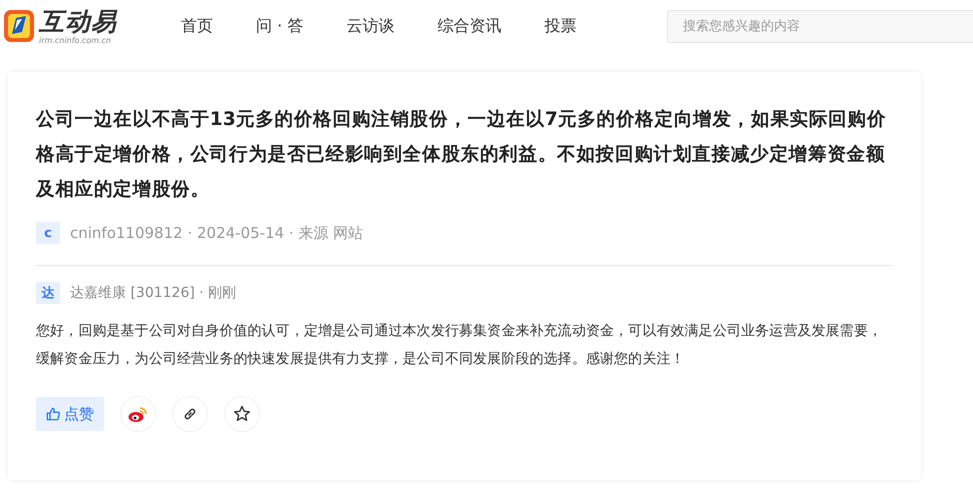  I want to click on company-avatar: 达, so click(48, 293).